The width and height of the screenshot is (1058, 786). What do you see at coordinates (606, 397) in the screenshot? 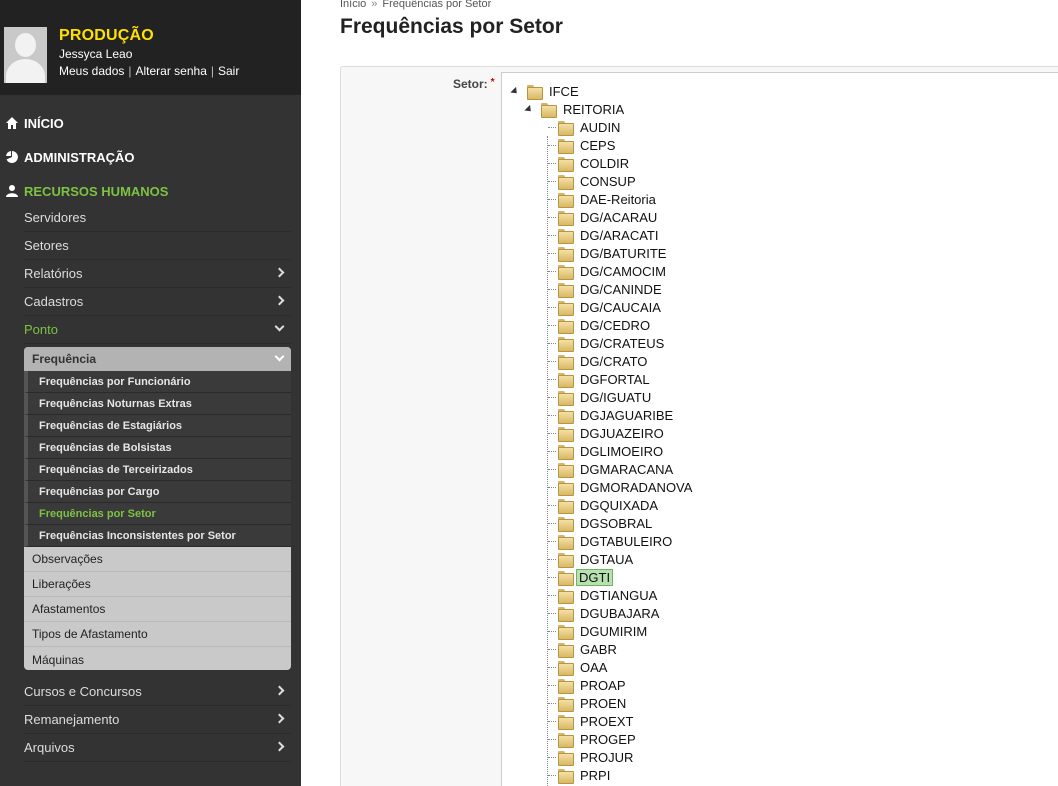
I see `tree-node: DG/IGUATU` at bounding box center [606, 397].